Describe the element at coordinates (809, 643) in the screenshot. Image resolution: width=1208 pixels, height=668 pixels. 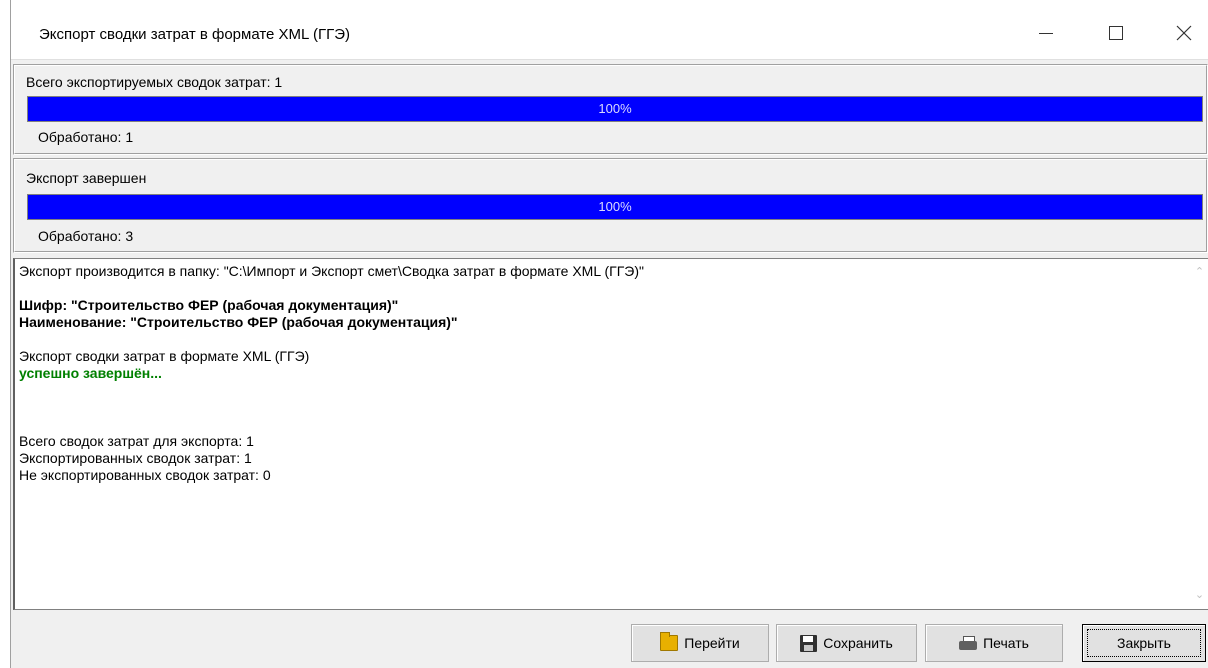
I see `save-icon` at that location.